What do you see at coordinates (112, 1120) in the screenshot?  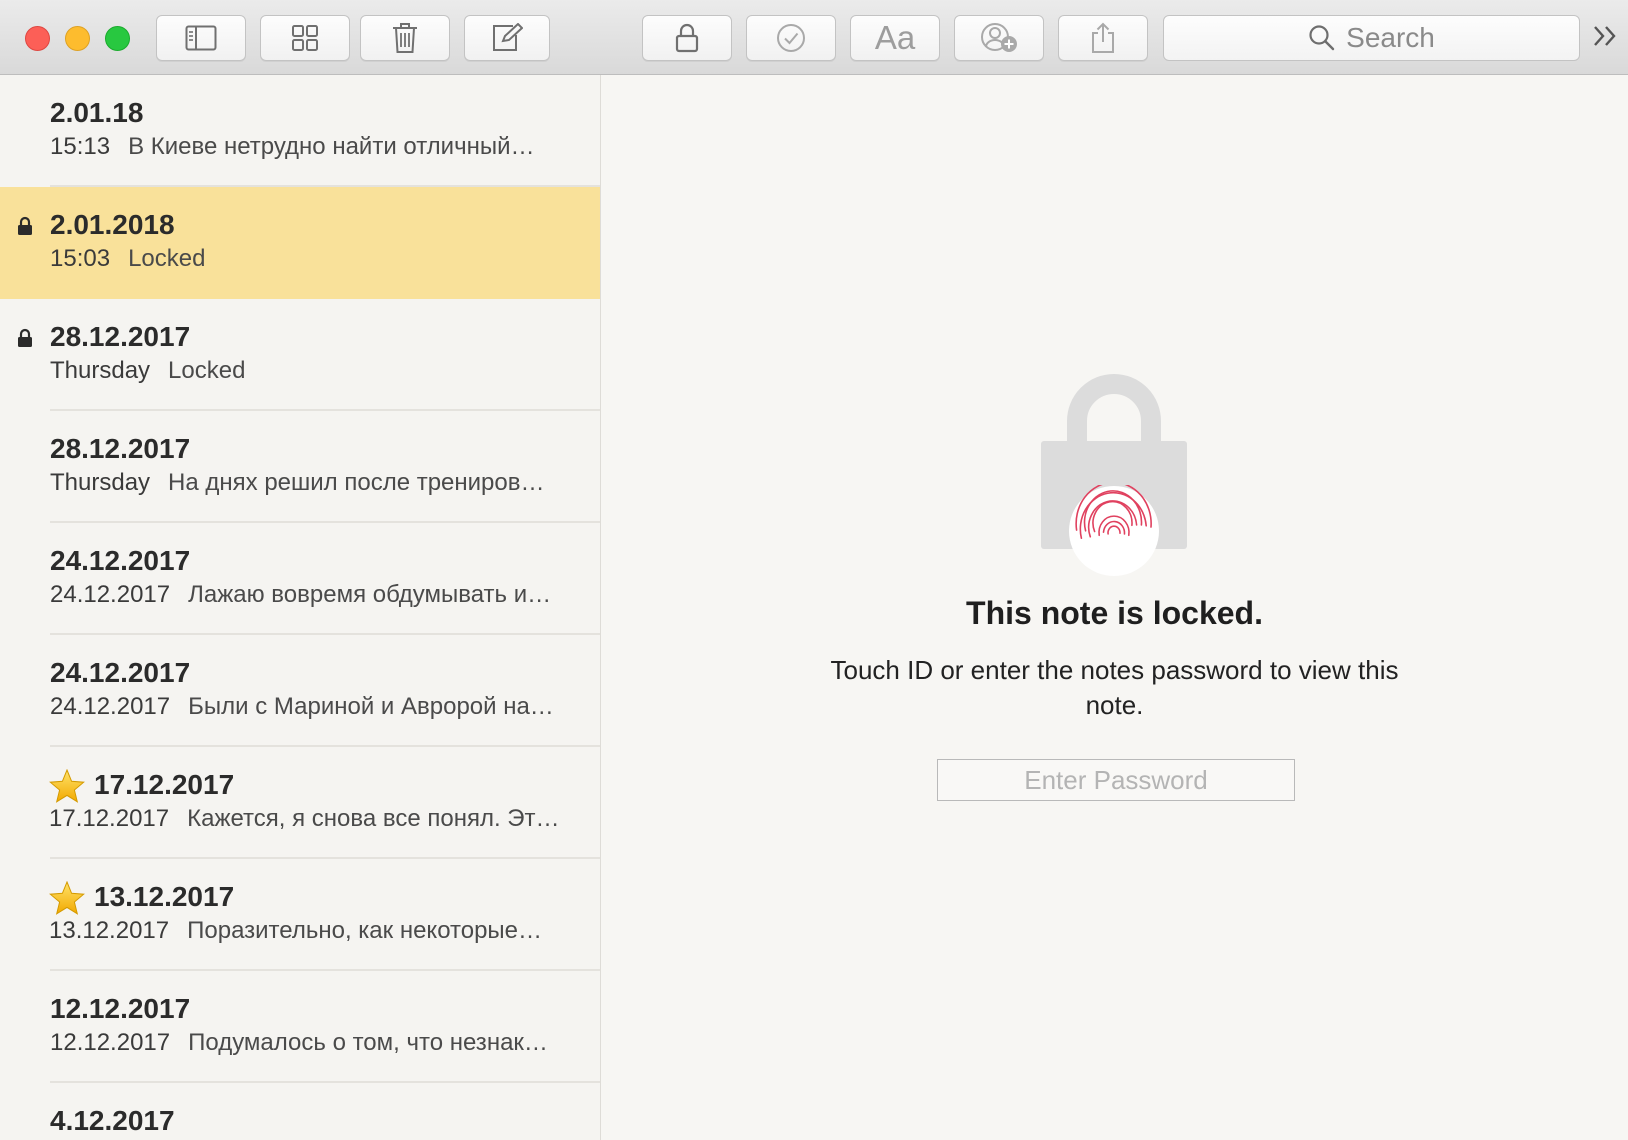 I see `note-title: 4.12.2017` at bounding box center [112, 1120].